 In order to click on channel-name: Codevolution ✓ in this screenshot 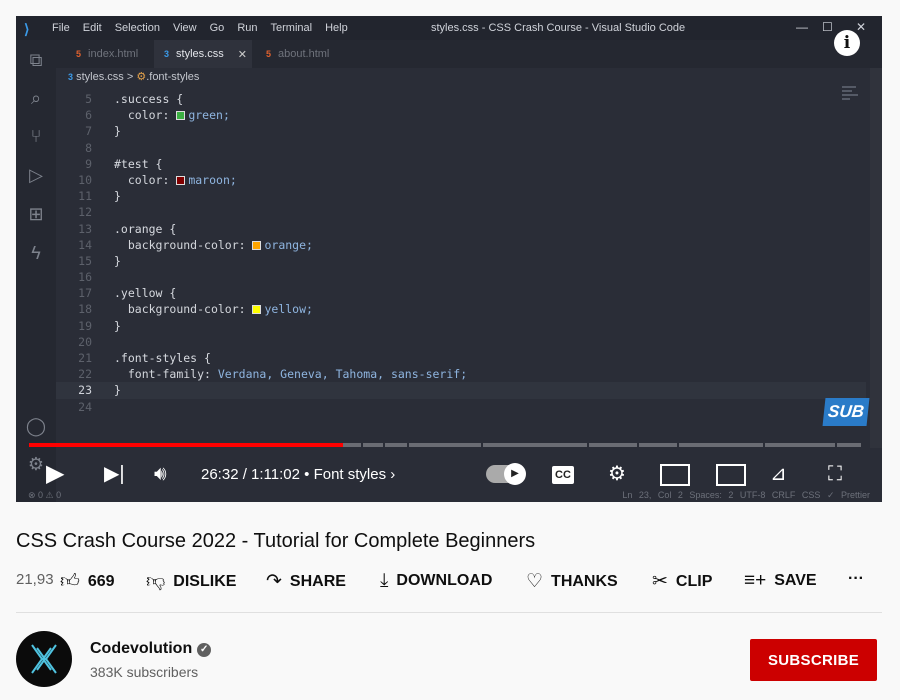, I will do `click(151, 649)`.